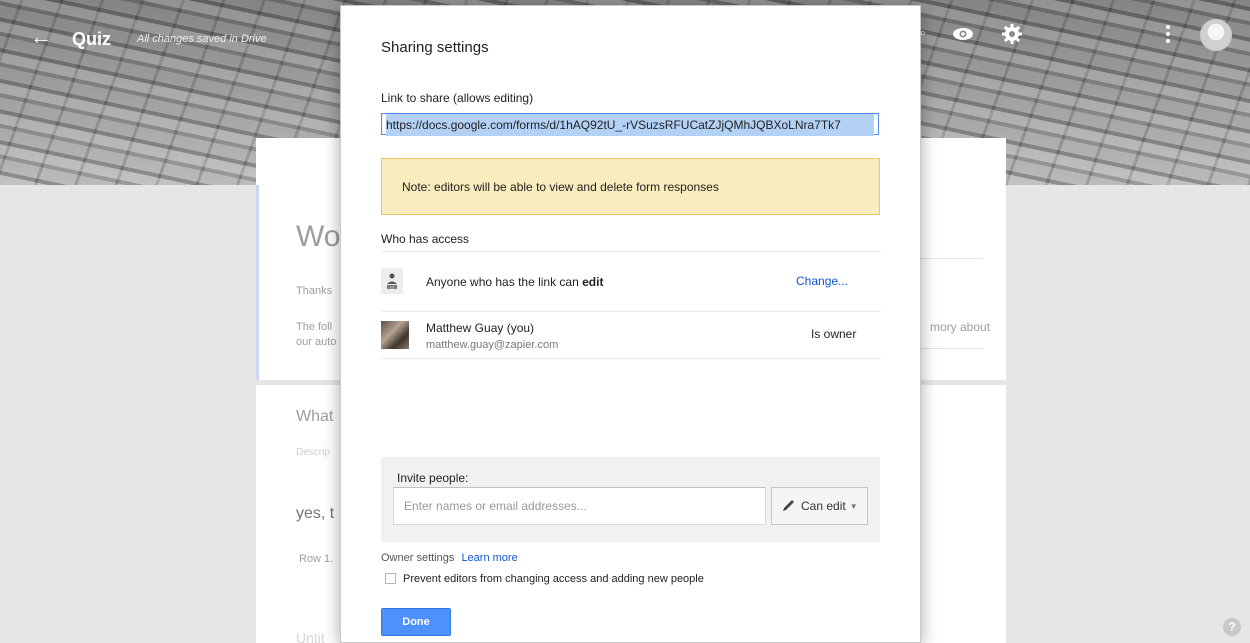 This screenshot has height=643, width=1250. What do you see at coordinates (435, 47) in the screenshot?
I see `dialog-title: Sharing settings` at bounding box center [435, 47].